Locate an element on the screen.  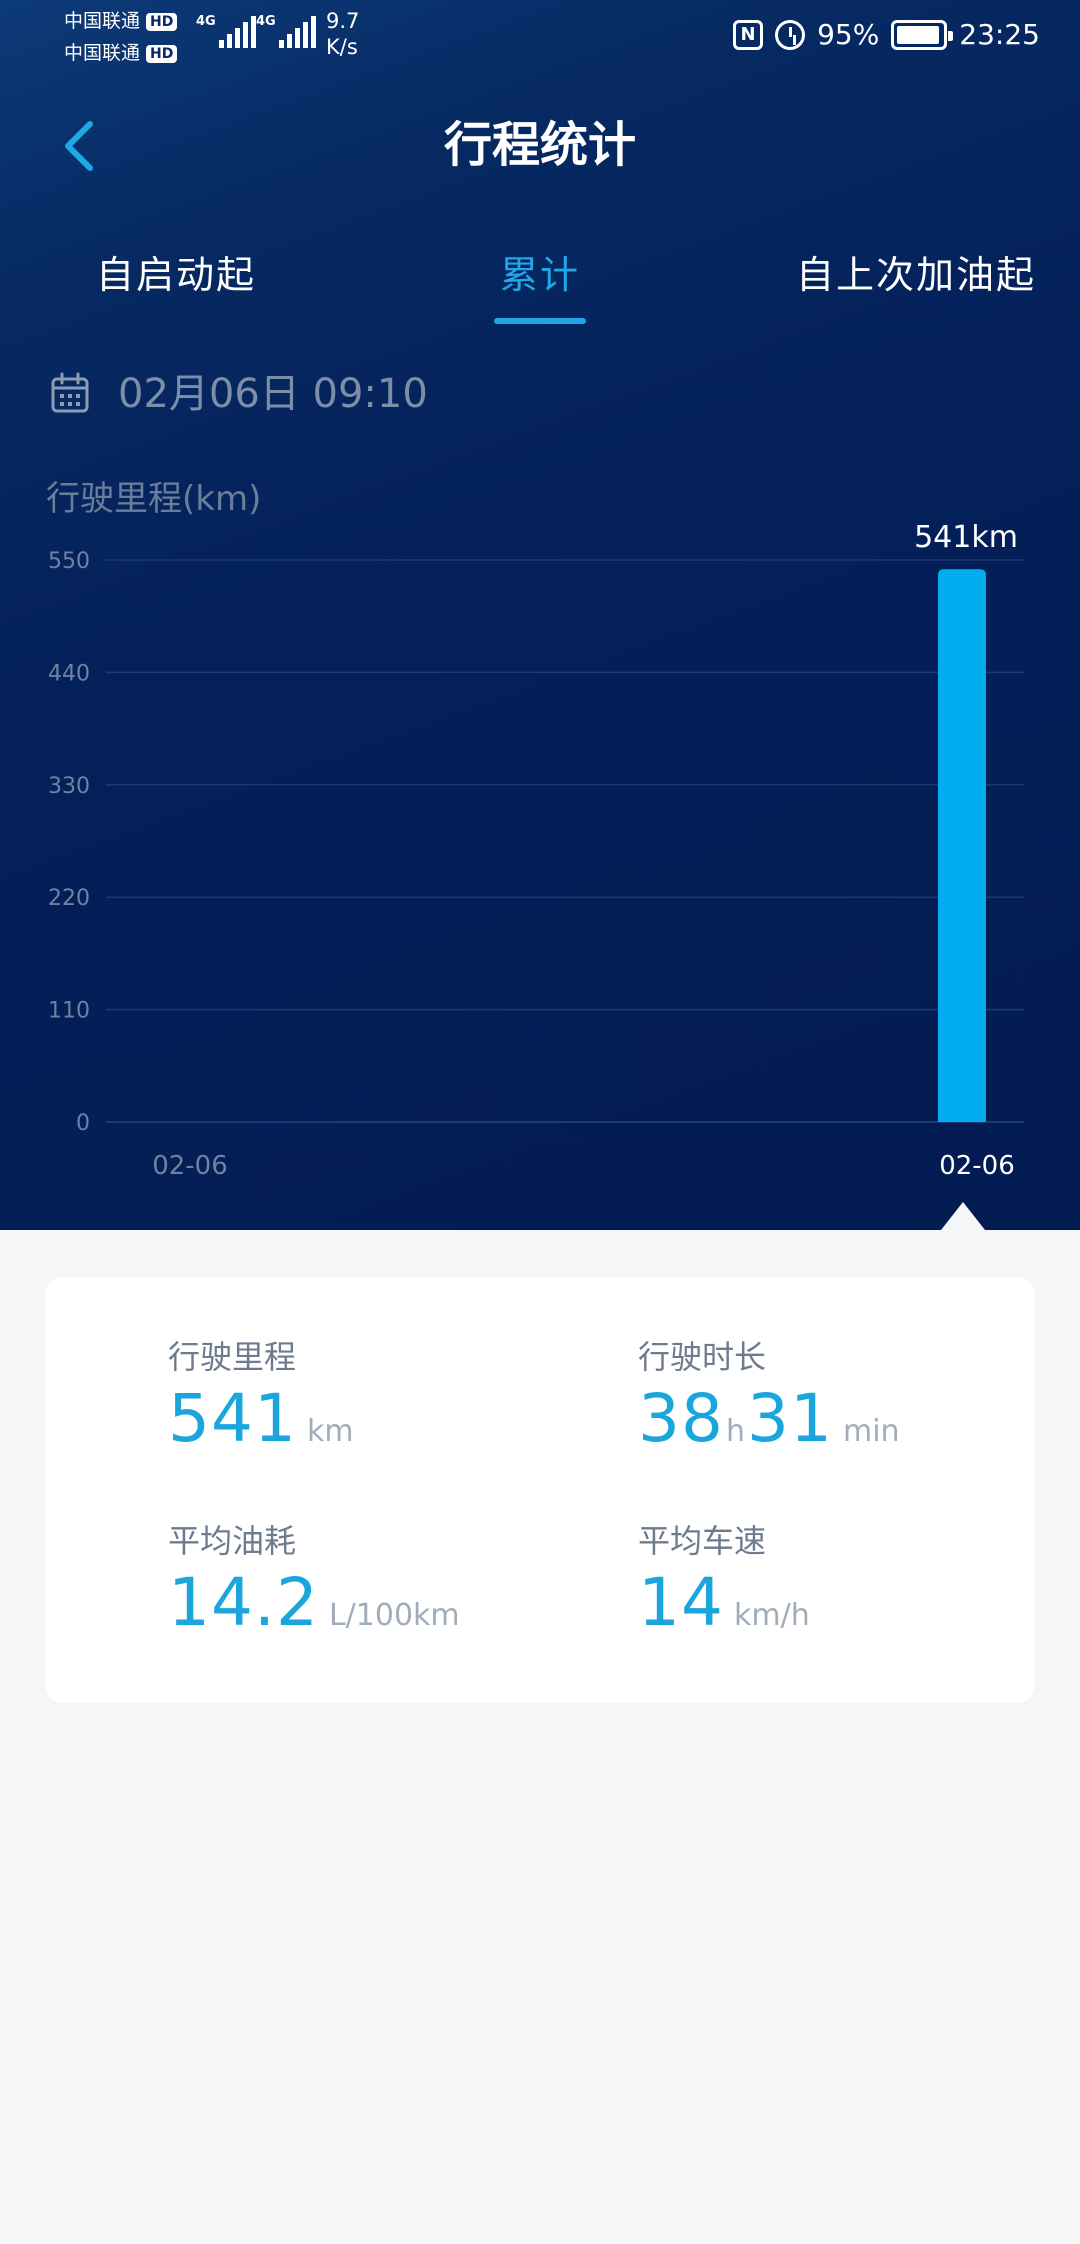
chart-y-tick-label: 220 is located at coordinates (69, 898).